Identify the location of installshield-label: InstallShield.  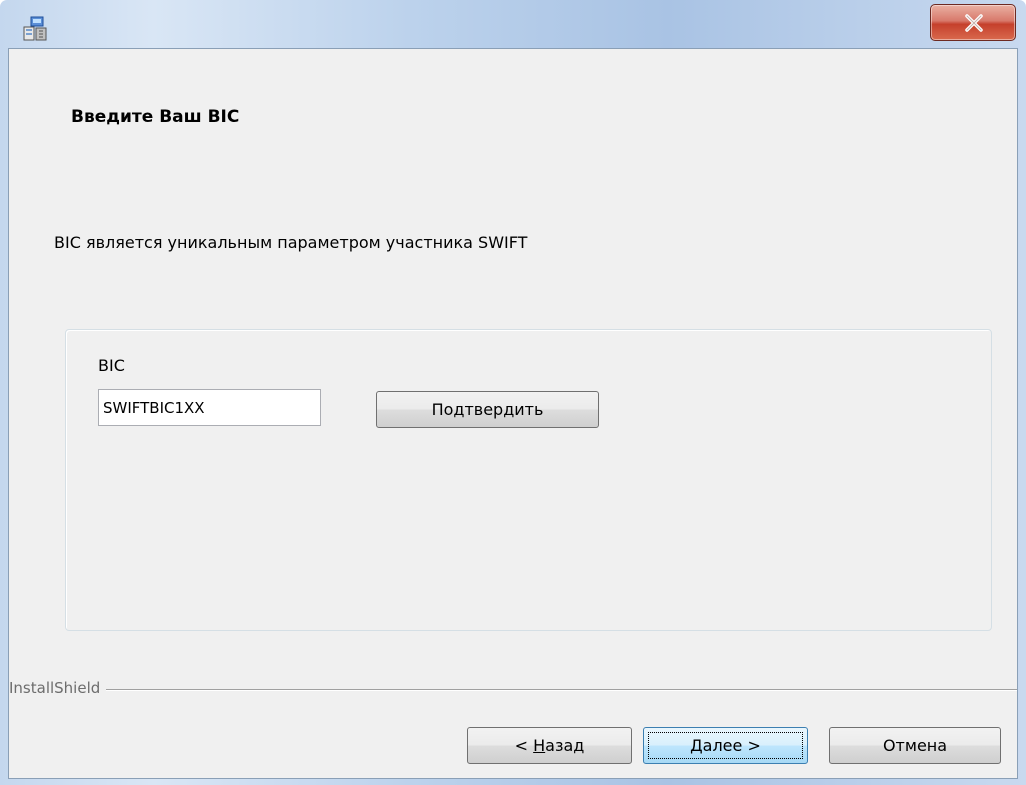
(58, 688).